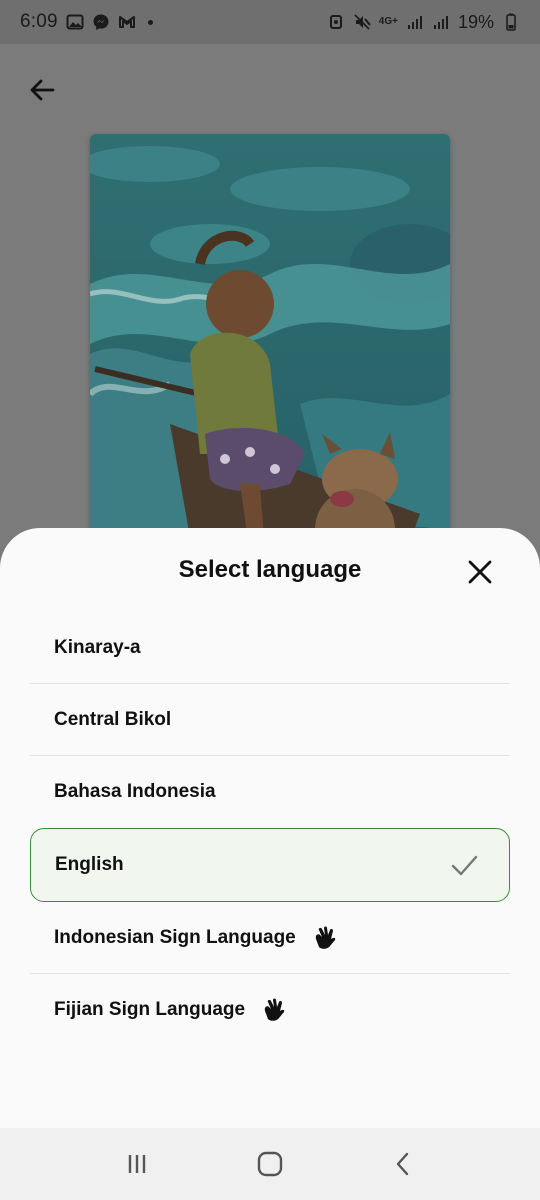 Image resolution: width=540 pixels, height=1200 pixels. I want to click on alarm-icon, so click(335, 22).